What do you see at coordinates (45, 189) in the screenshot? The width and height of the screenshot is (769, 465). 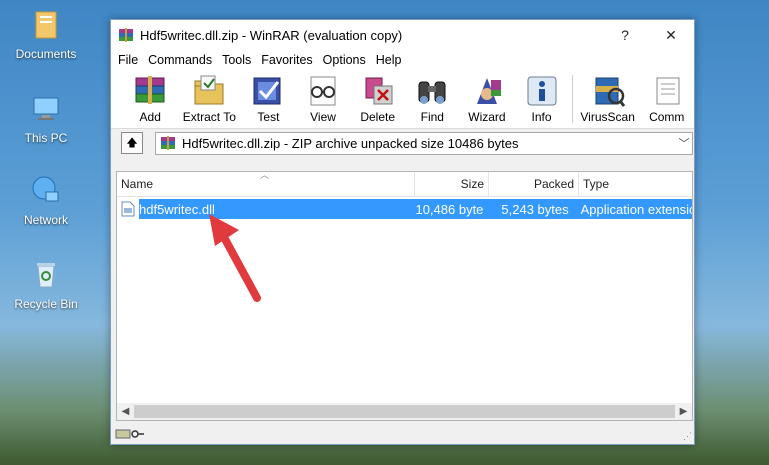 I see `network-icon` at bounding box center [45, 189].